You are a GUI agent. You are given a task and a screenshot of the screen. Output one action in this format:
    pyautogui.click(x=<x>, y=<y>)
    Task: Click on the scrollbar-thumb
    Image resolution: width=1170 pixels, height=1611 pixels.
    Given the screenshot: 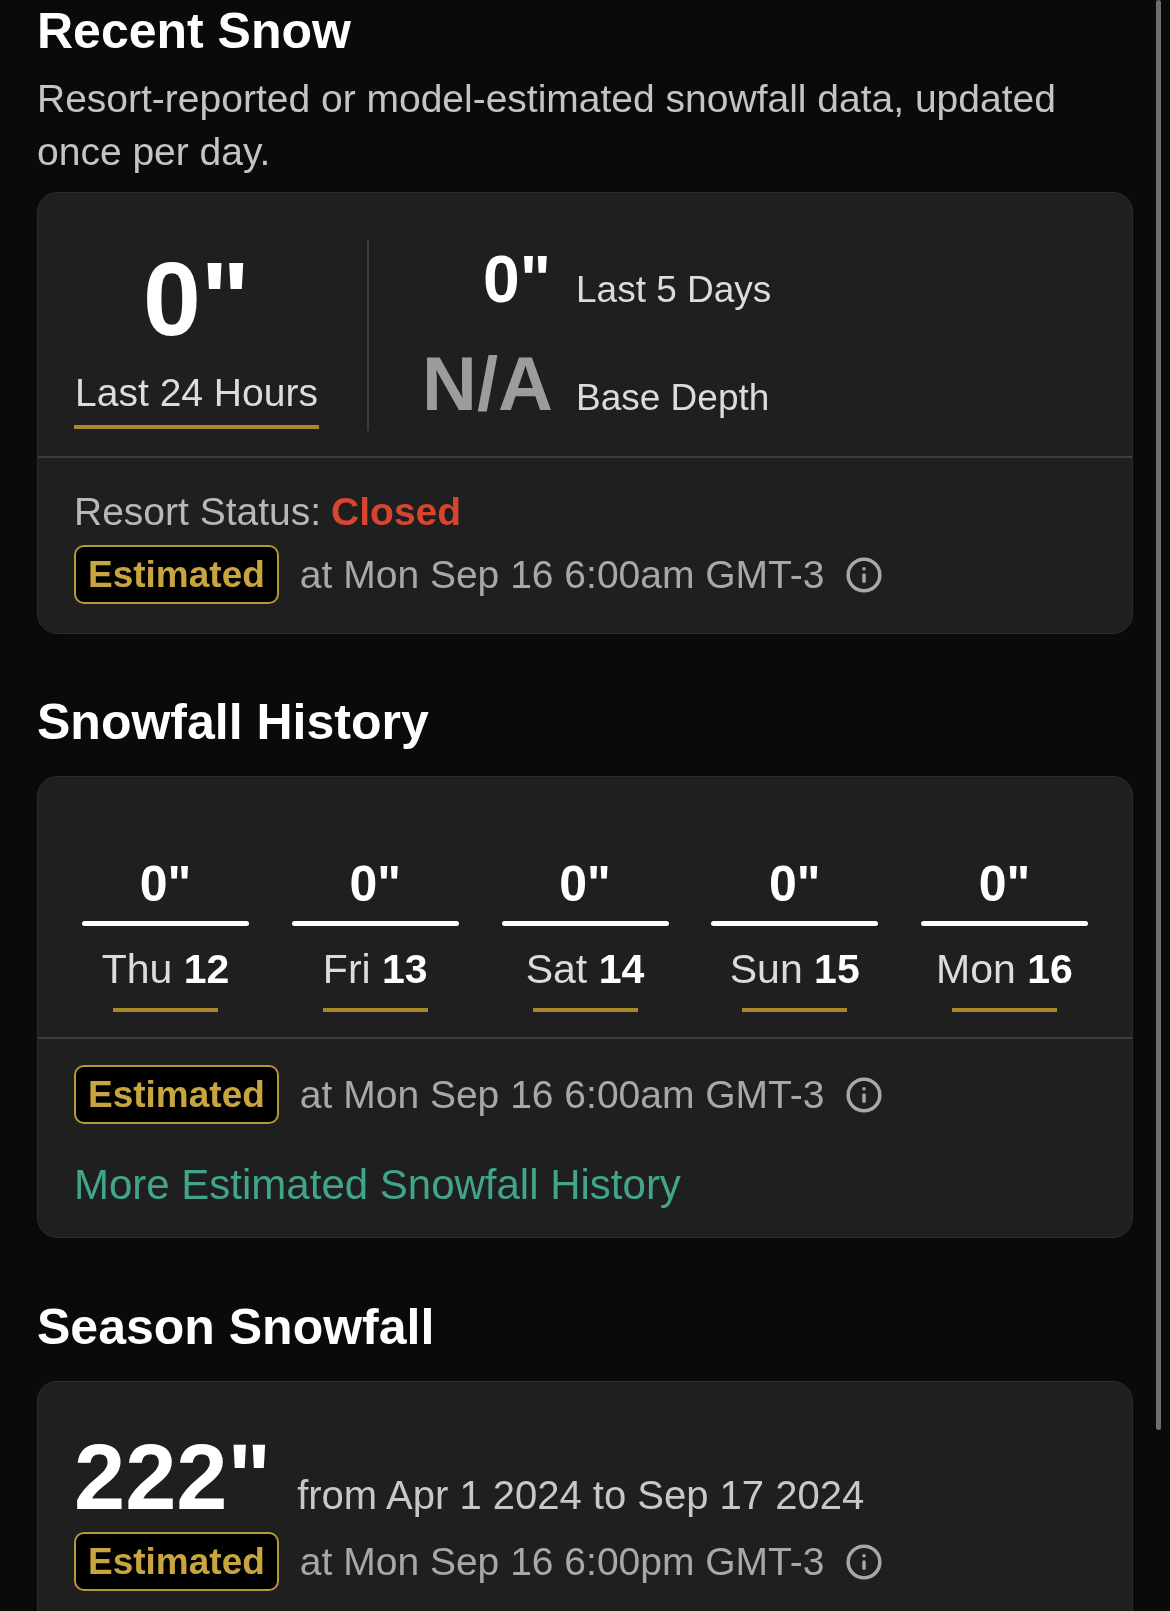 What is the action you would take?
    pyautogui.click(x=1158, y=715)
    